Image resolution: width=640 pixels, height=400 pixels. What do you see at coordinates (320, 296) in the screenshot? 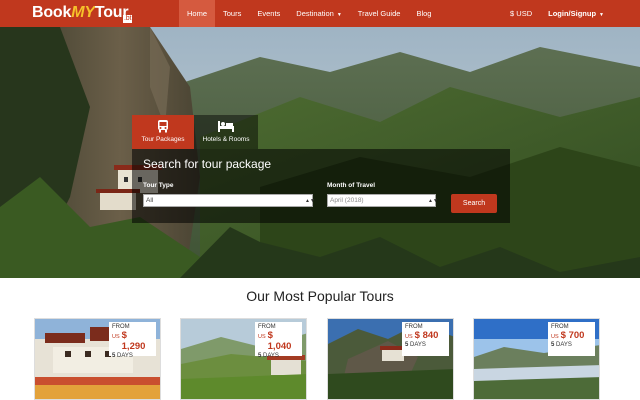
I see `popular-tours-title: Our Most Popular Tours` at bounding box center [320, 296].